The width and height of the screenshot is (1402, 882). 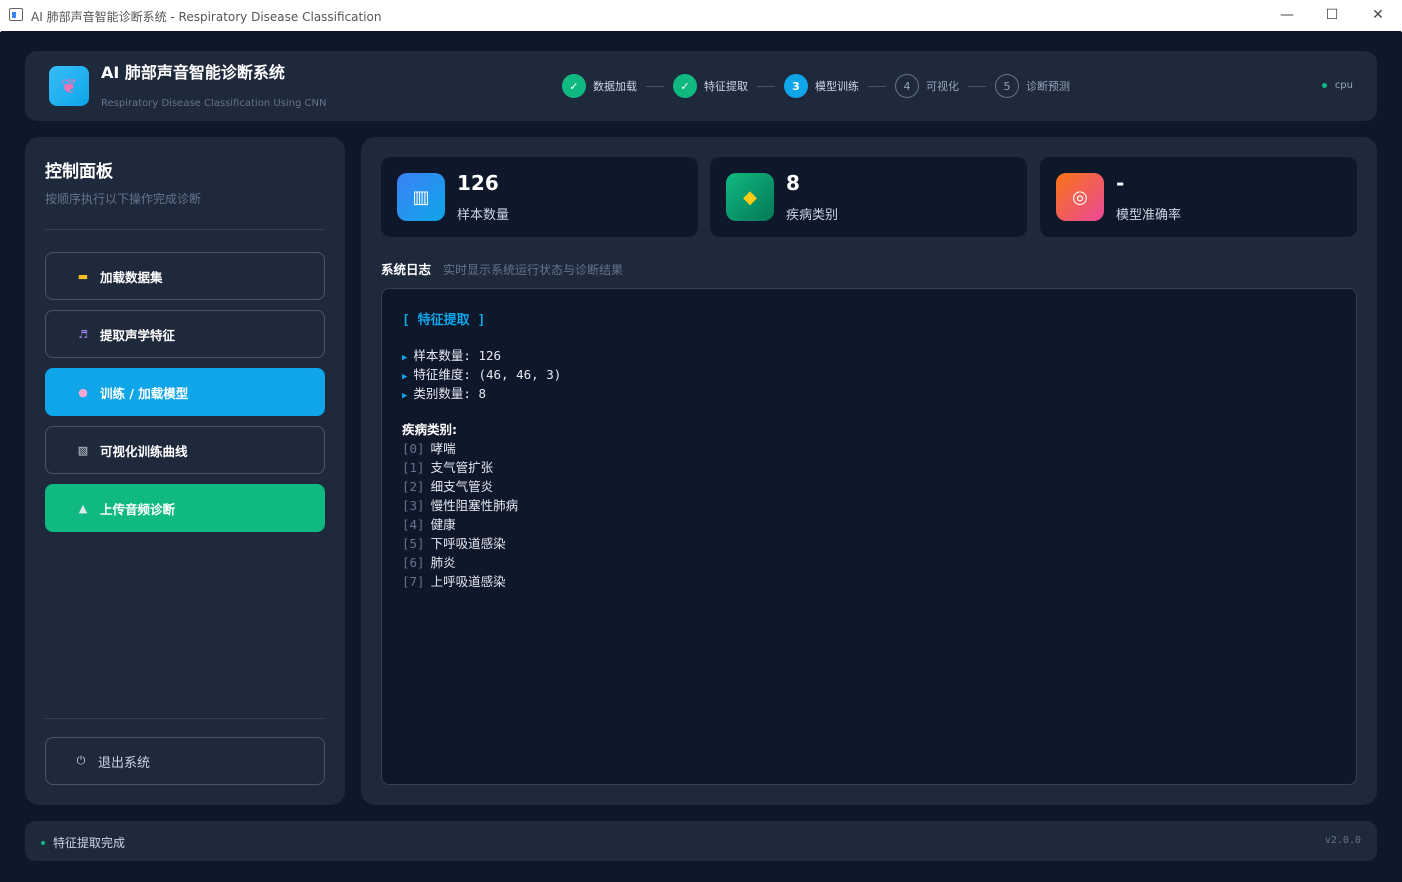 I want to click on power-icon: ⏻, so click(x=81, y=760).